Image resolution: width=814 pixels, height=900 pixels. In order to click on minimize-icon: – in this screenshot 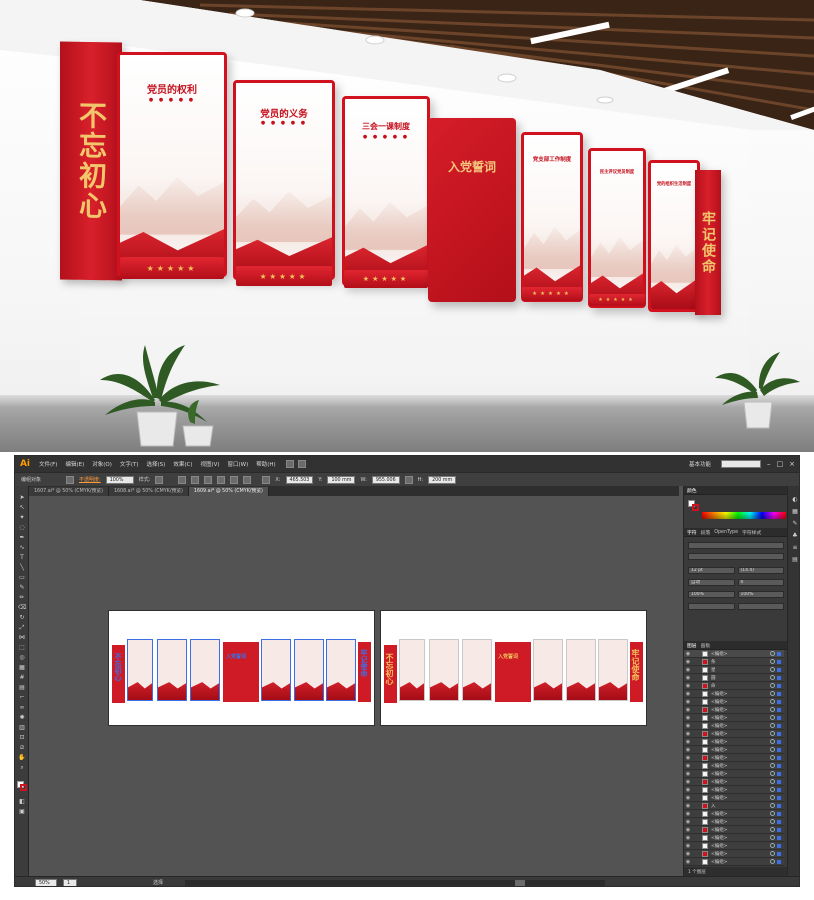, I will do `click(769, 464)`.